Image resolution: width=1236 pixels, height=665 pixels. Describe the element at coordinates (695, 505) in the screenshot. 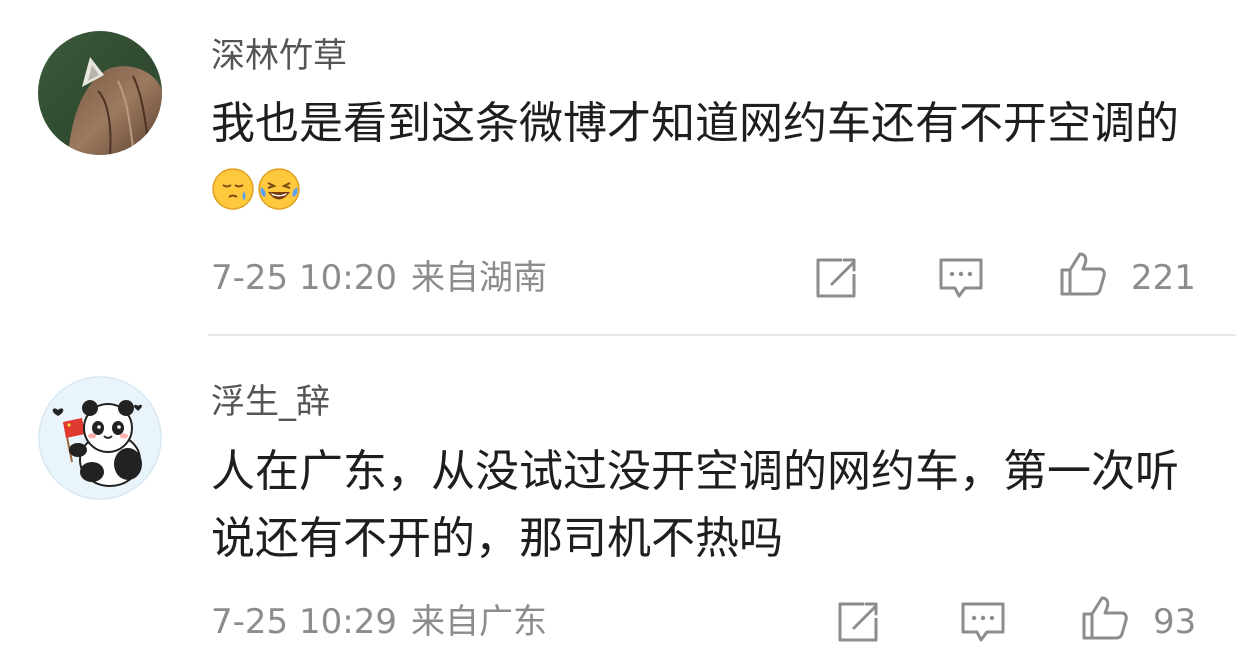

I see `comment-text: 人在广东，从没试过没开空调的网约车，第一次听说还有不开的，那司机不热吗` at that location.